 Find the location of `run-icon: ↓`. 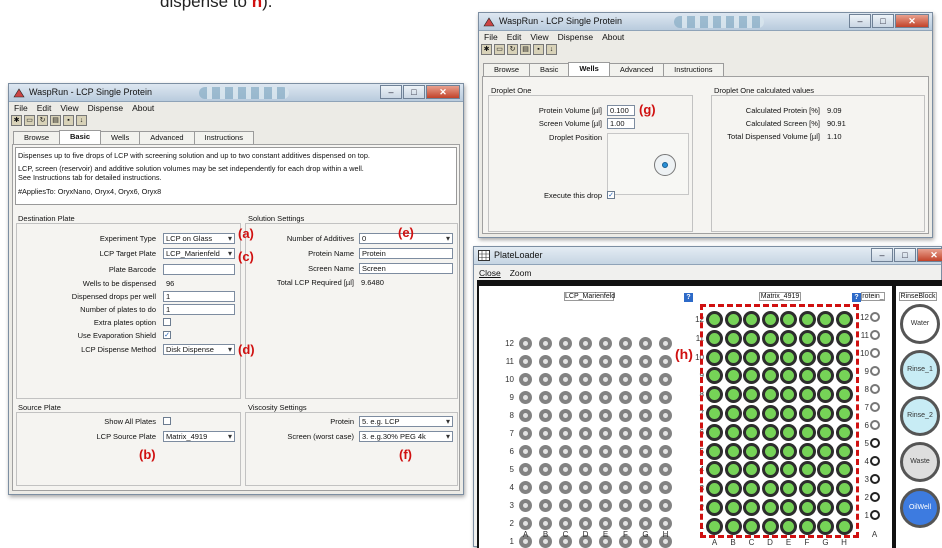

run-icon: ↓ is located at coordinates (551, 49).